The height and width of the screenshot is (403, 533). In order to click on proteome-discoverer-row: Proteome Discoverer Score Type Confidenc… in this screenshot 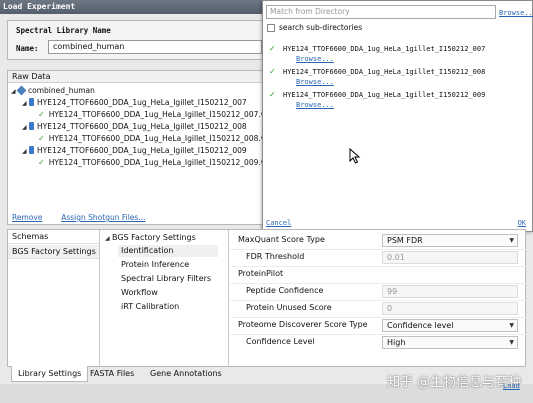, I will do `click(378, 325)`.